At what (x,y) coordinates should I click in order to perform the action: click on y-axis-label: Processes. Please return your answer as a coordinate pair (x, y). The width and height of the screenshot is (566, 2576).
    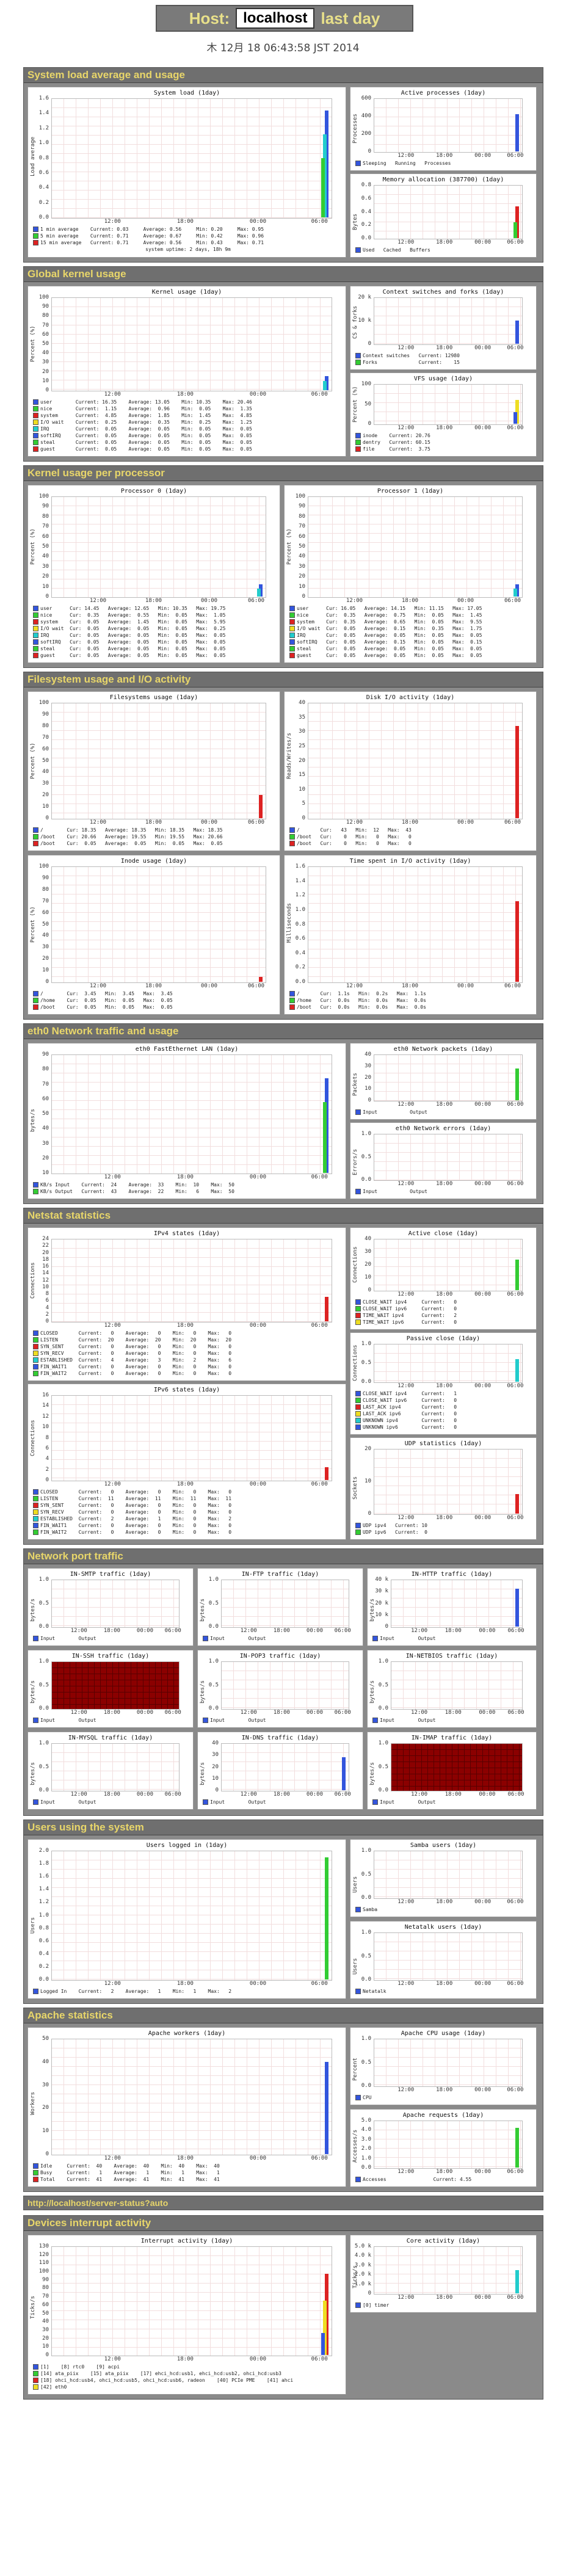
    Looking at the image, I should click on (355, 128).